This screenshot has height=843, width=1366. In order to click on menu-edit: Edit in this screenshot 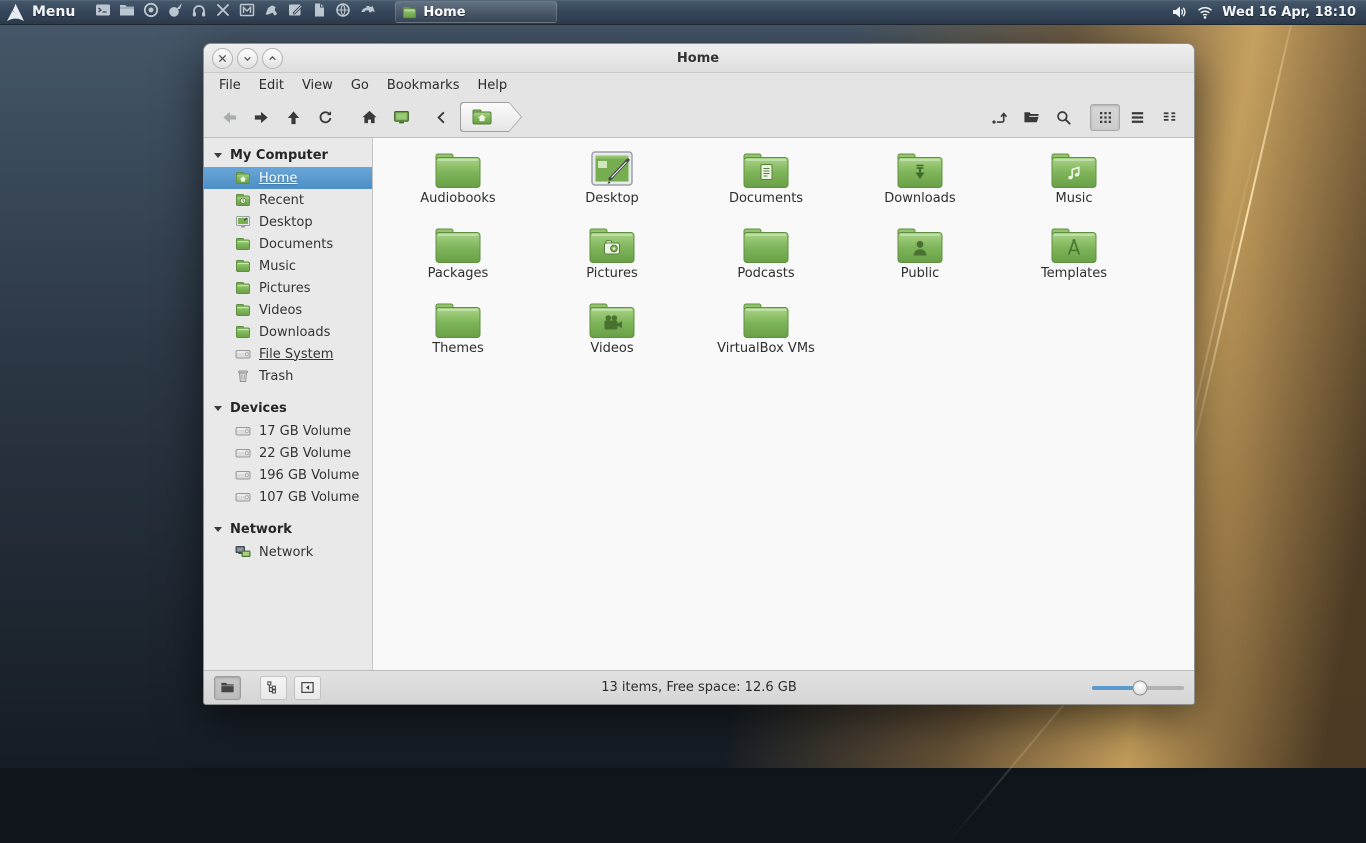, I will do `click(271, 85)`.